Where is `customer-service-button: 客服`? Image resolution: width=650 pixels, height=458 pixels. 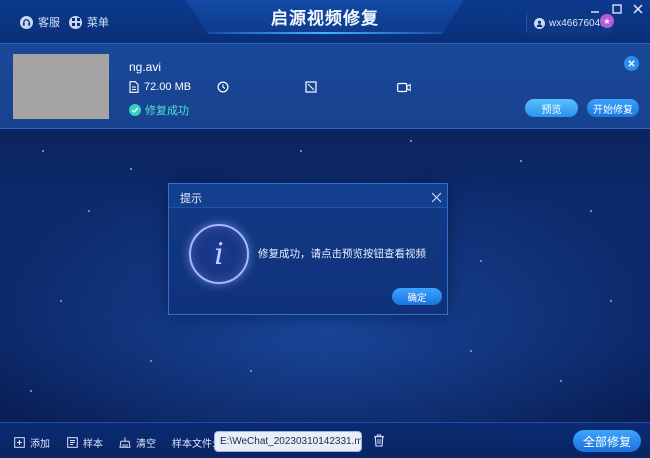 customer-service-button: 客服 is located at coordinates (40, 22).